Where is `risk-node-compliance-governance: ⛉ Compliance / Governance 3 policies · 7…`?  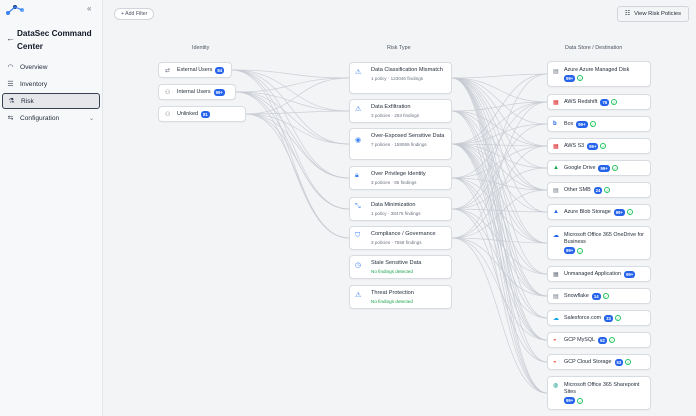
risk-node-compliance-governance: ⛉ Compliance / Governance 3 policies · 7… is located at coordinates (400, 238).